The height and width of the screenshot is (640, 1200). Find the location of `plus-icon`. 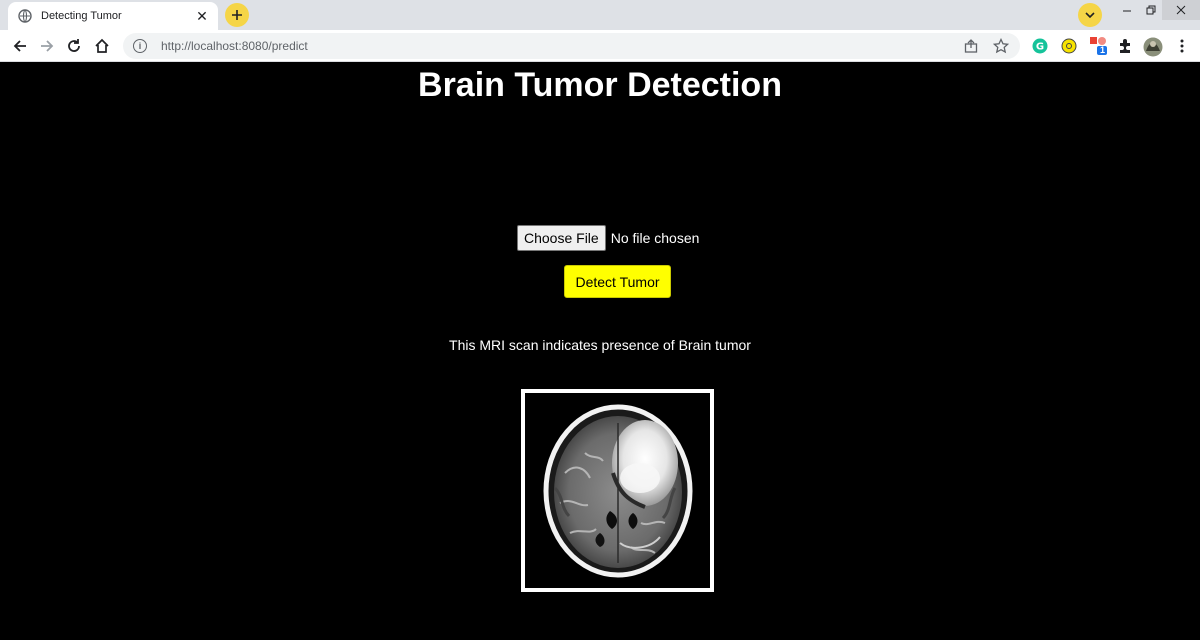

plus-icon is located at coordinates (237, 15).